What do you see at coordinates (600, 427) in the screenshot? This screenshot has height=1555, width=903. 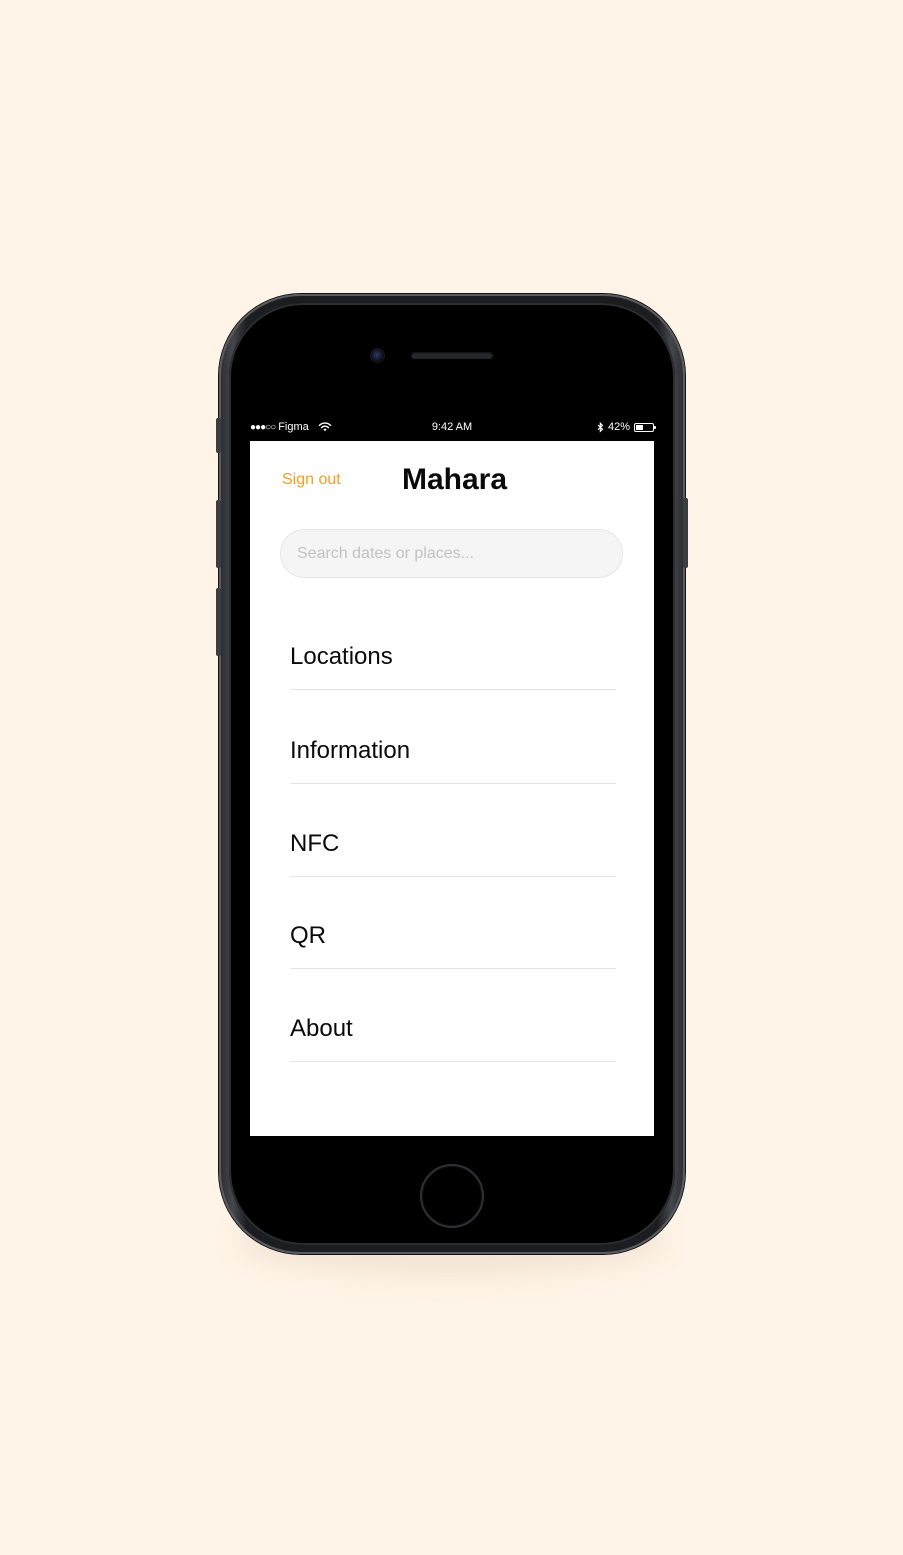 I see `bluetooth-icon` at bounding box center [600, 427].